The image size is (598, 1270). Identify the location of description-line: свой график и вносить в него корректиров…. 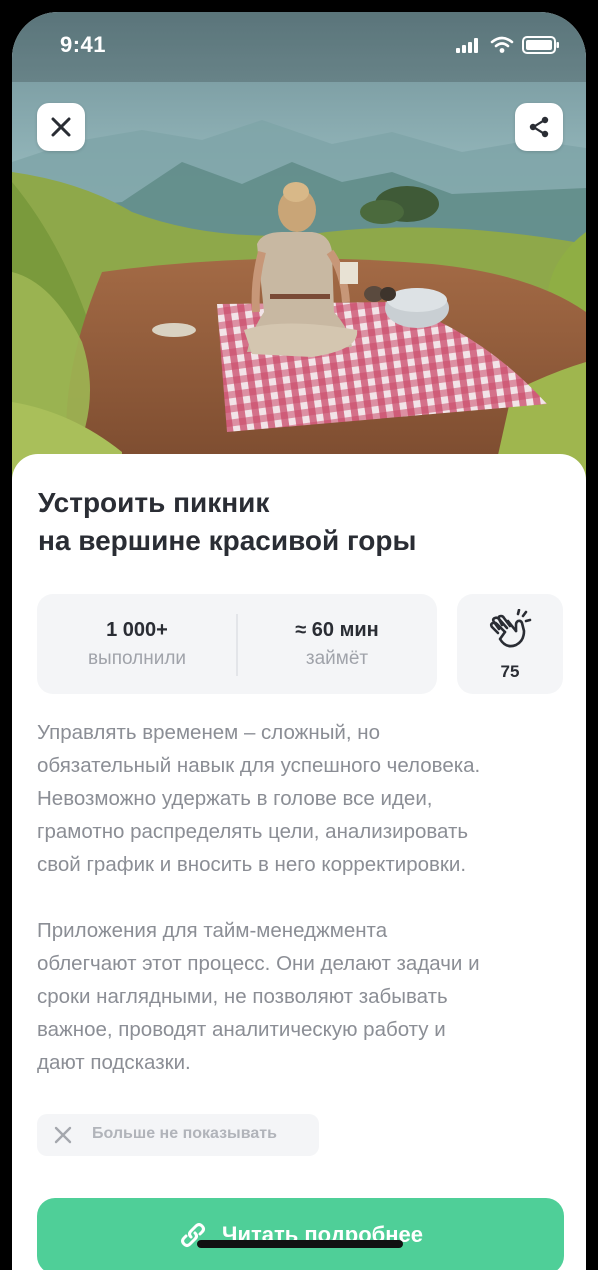
(252, 864).